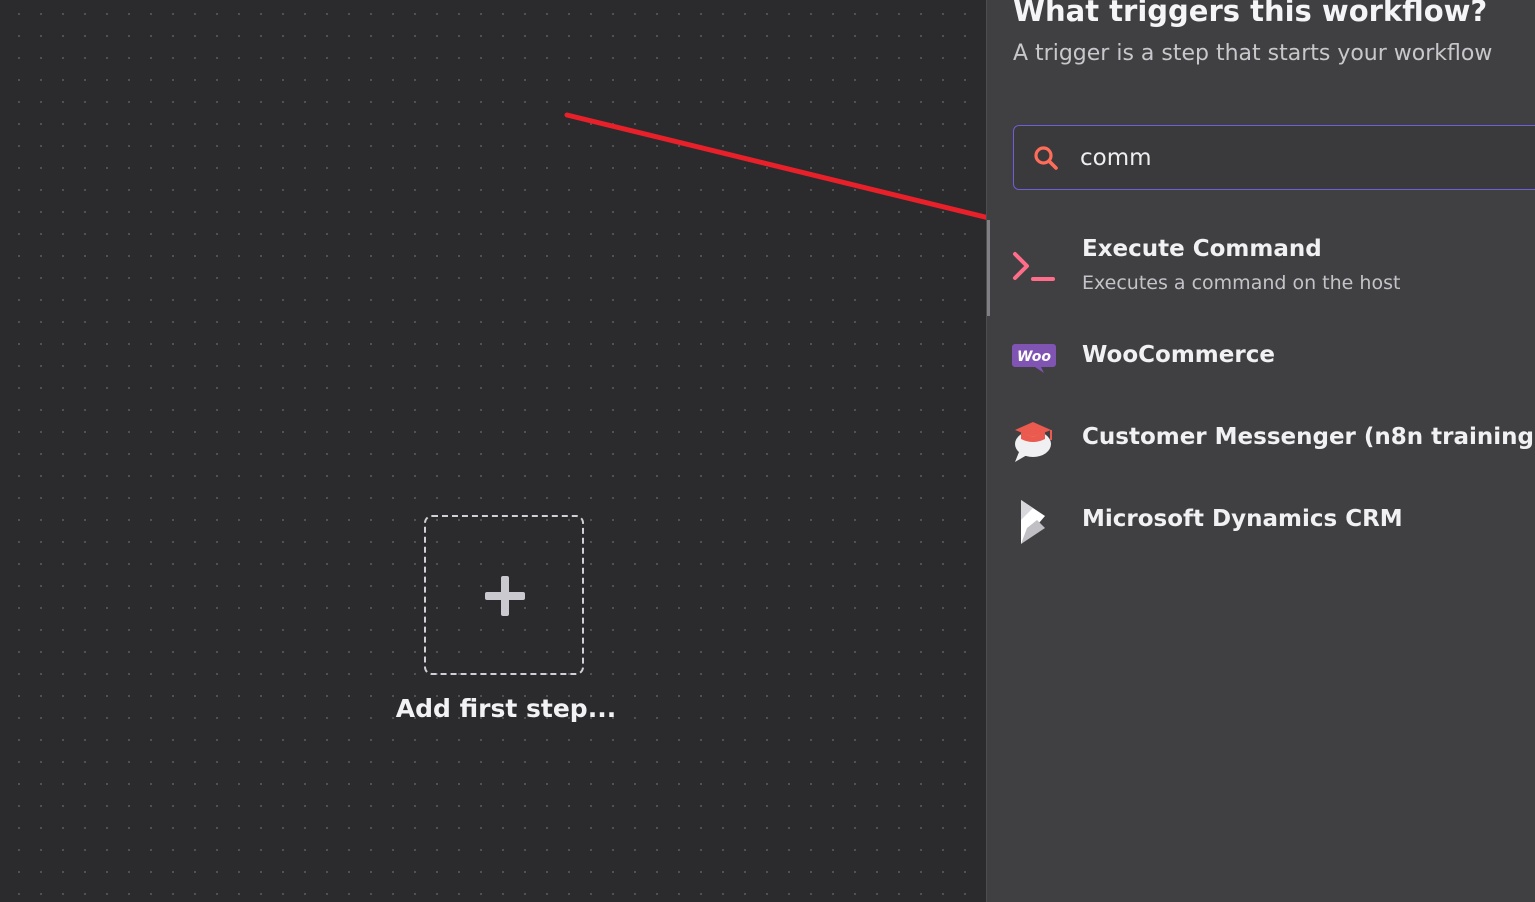 This screenshot has width=1535, height=902. I want to click on svg-text: Woo, so click(1034, 357).